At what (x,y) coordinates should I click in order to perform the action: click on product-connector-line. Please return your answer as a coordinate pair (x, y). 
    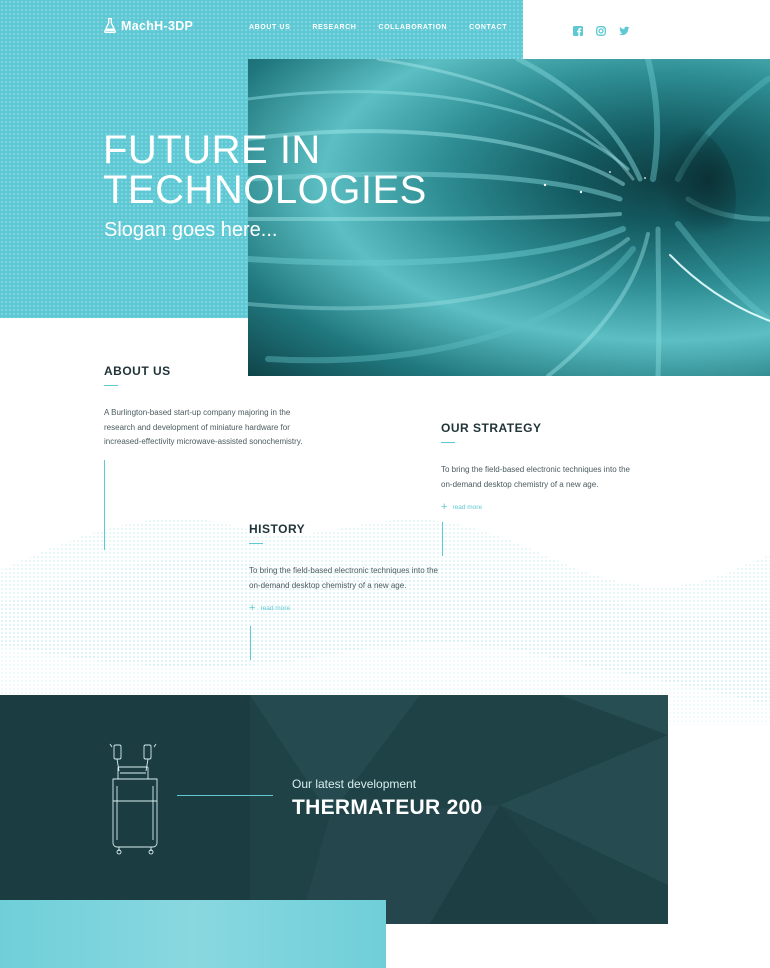
    Looking at the image, I should click on (225, 795).